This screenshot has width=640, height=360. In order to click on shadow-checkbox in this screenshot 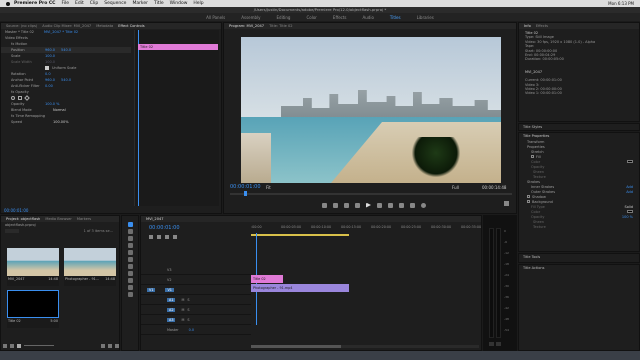, I will do `click(528, 196)`.